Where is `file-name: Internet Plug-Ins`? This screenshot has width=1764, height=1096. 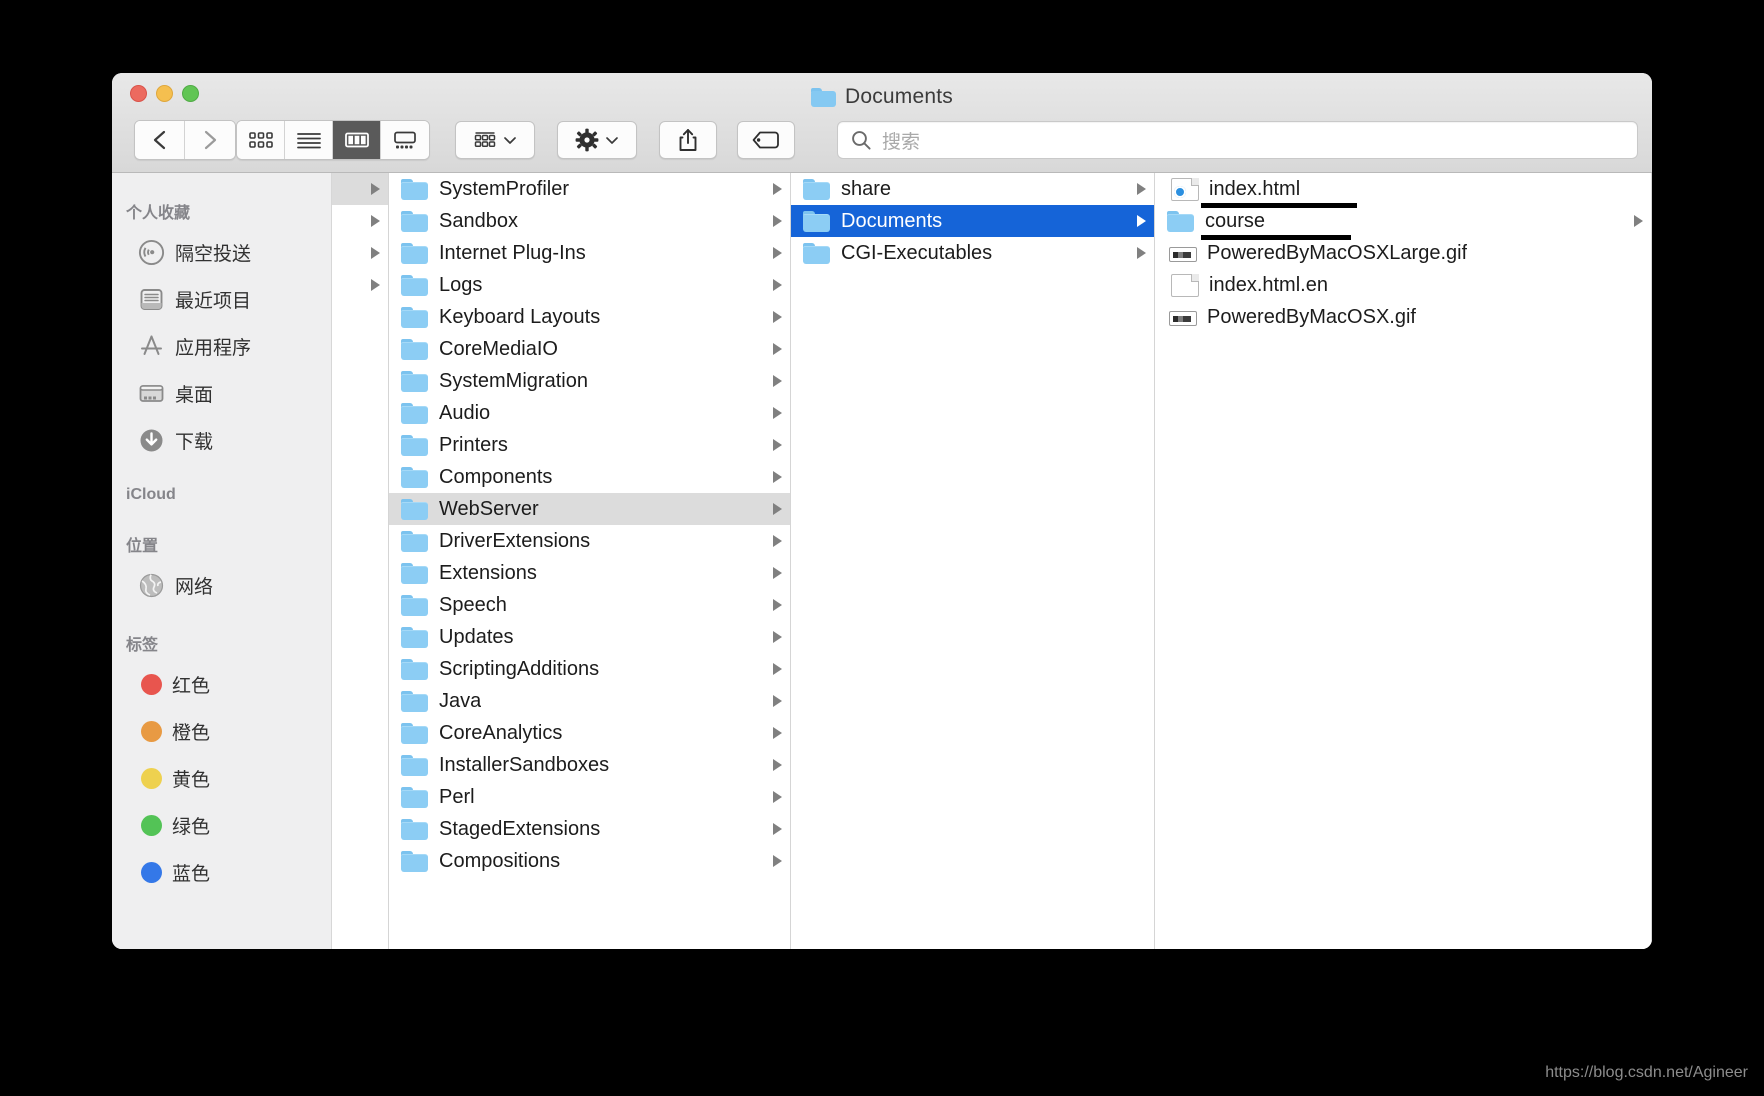 file-name: Internet Plug-Ins is located at coordinates (512, 252).